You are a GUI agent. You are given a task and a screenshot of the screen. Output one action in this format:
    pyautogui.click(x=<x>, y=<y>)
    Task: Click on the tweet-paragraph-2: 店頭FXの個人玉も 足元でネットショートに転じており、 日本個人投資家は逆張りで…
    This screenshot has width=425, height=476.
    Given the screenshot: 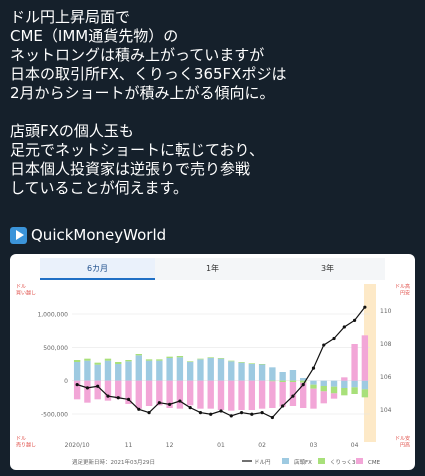 What is the action you would take?
    pyautogui.click(x=137, y=159)
    